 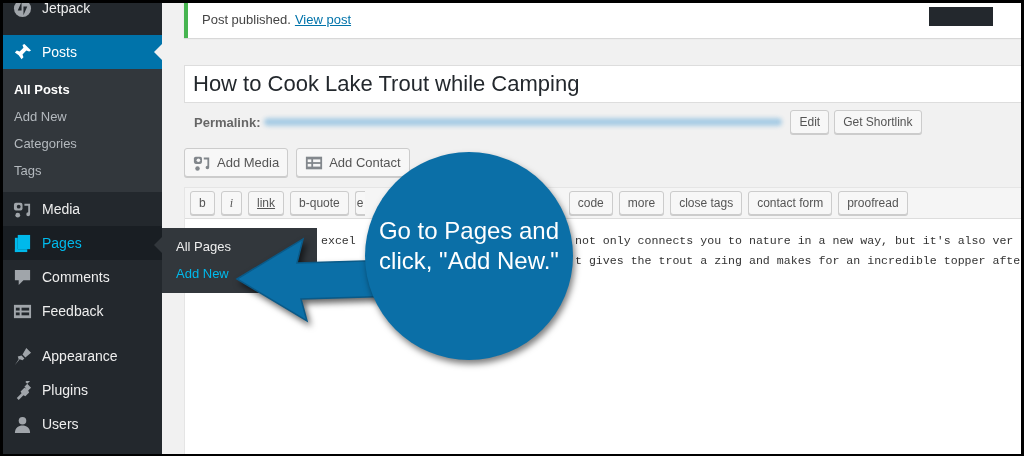 What do you see at coordinates (231, 203) in the screenshot?
I see `quicktag-button: i` at bounding box center [231, 203].